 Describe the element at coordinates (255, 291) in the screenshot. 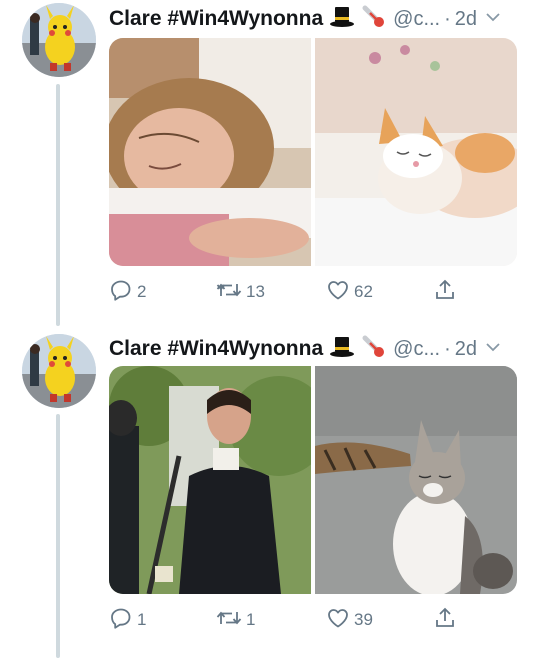

I see `retweet-count: 13` at that location.